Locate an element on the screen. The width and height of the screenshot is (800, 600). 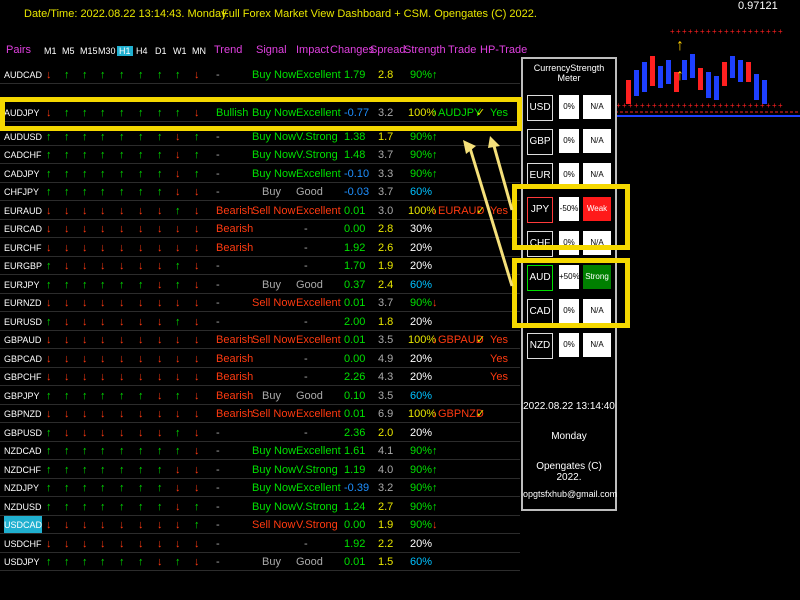
tf-header-h1: H1 is located at coordinates (125, 51).